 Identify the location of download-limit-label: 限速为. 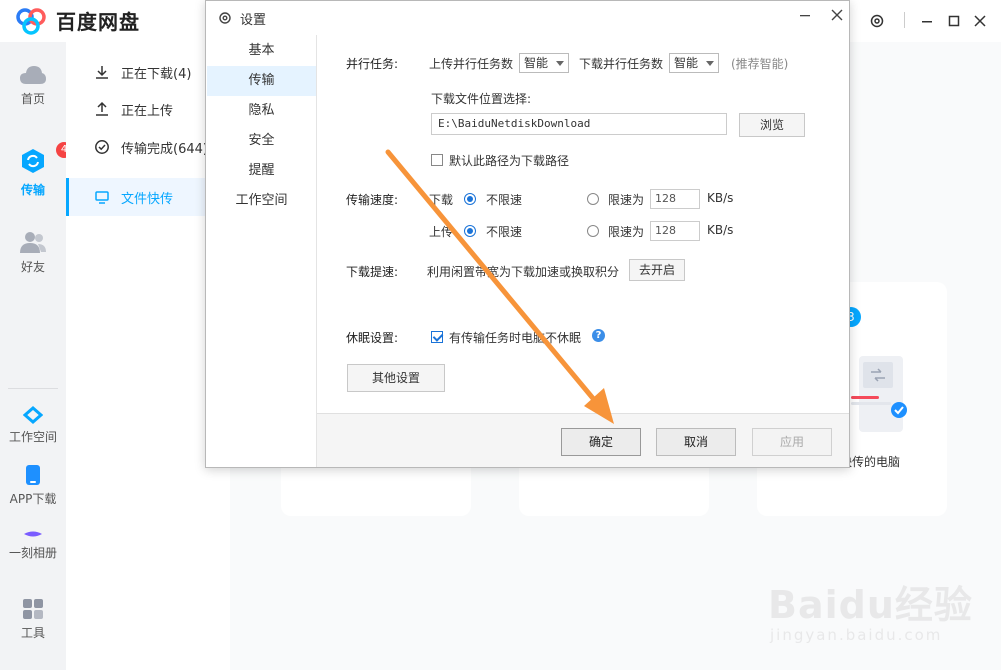
(626, 200).